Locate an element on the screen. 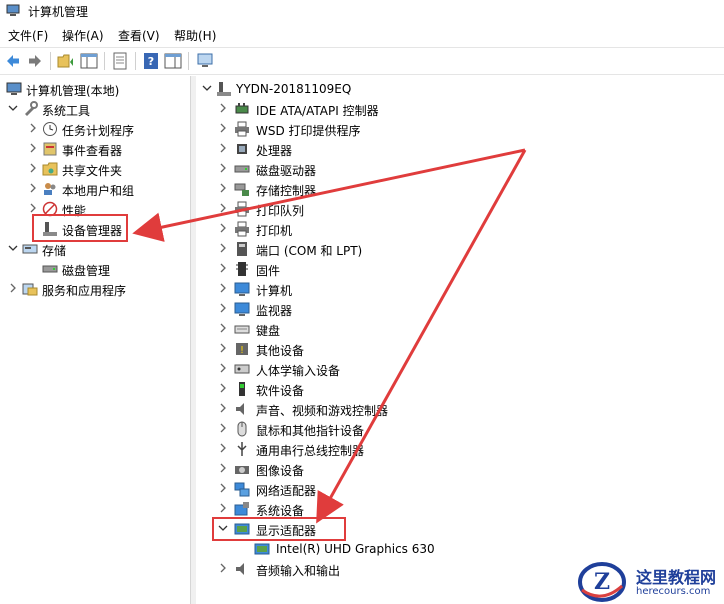 This screenshot has width=724, height=604. menu-help: 帮助(H) is located at coordinates (195, 35).